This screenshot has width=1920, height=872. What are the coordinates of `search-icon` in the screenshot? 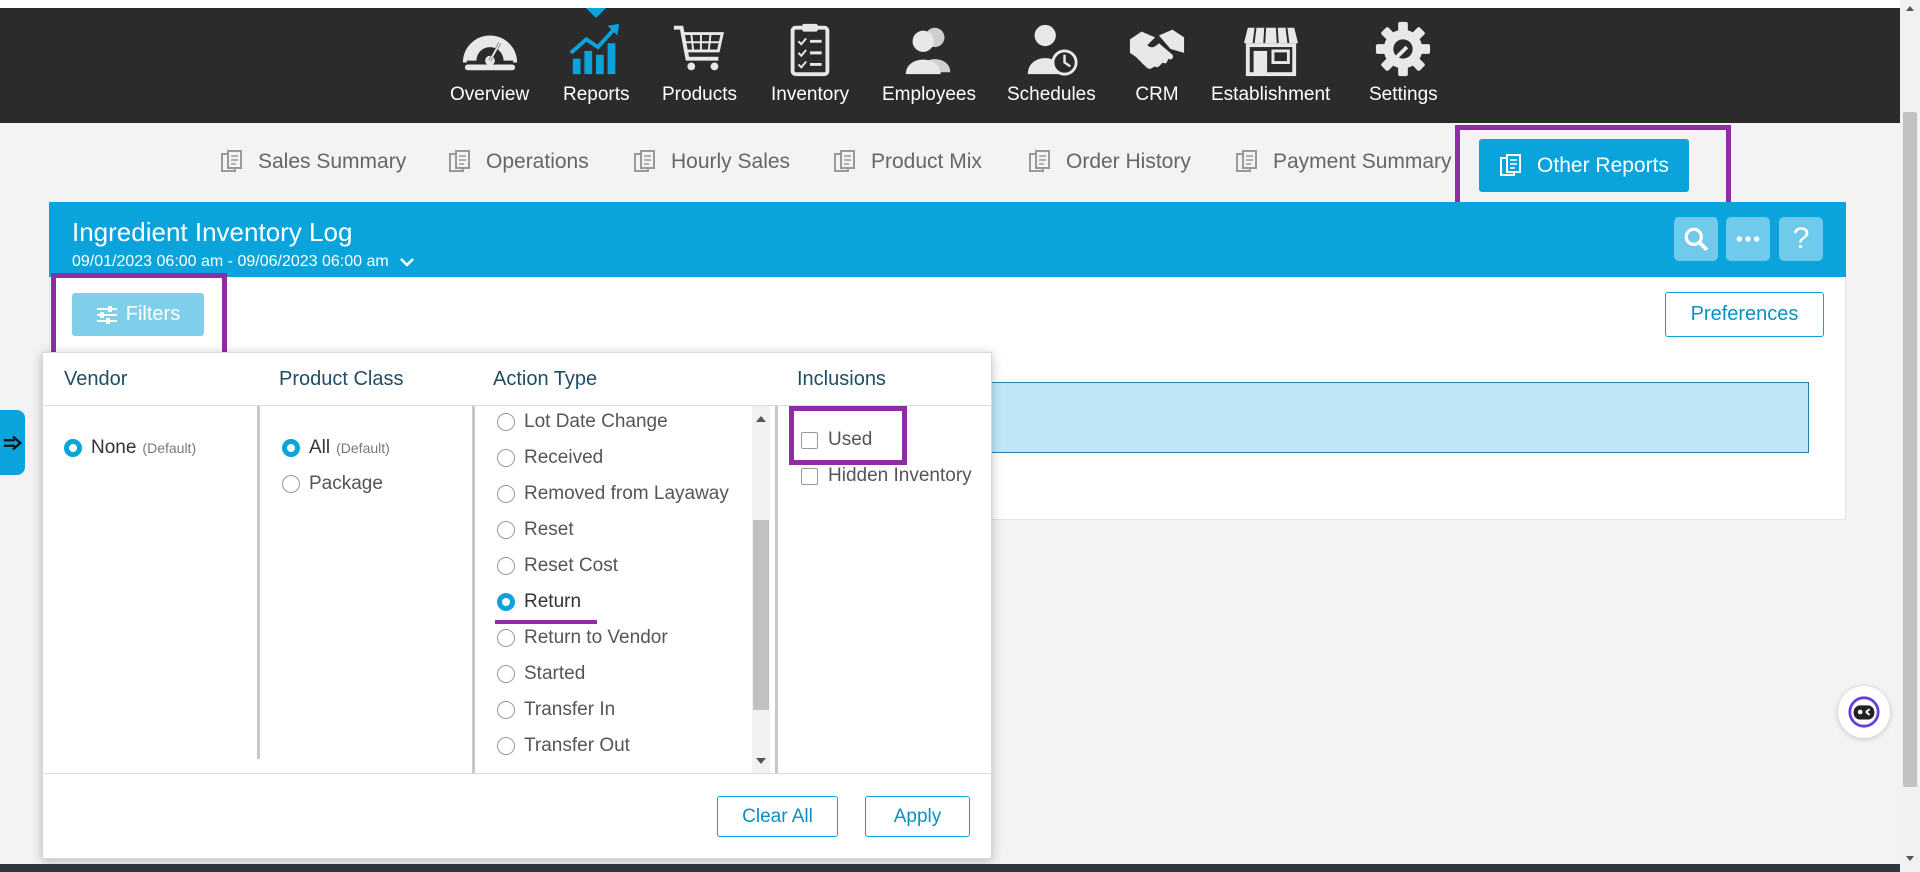 It's located at (1696, 239).